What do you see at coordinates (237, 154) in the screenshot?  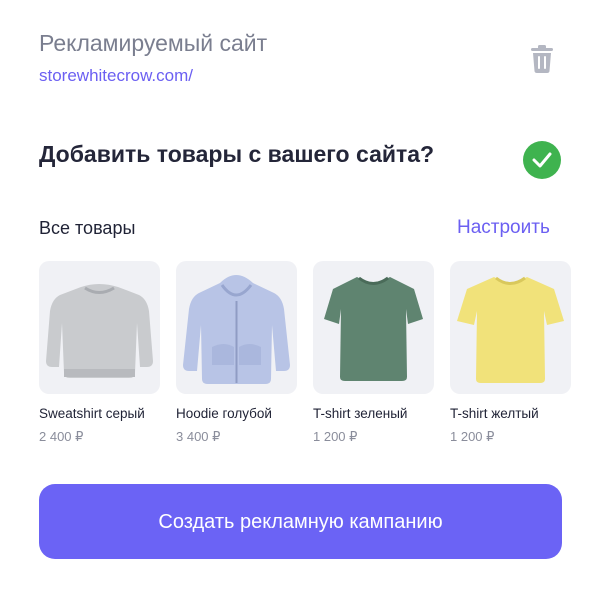 I see `add-goods-question: Добавить товары с вашего сайта?` at bounding box center [237, 154].